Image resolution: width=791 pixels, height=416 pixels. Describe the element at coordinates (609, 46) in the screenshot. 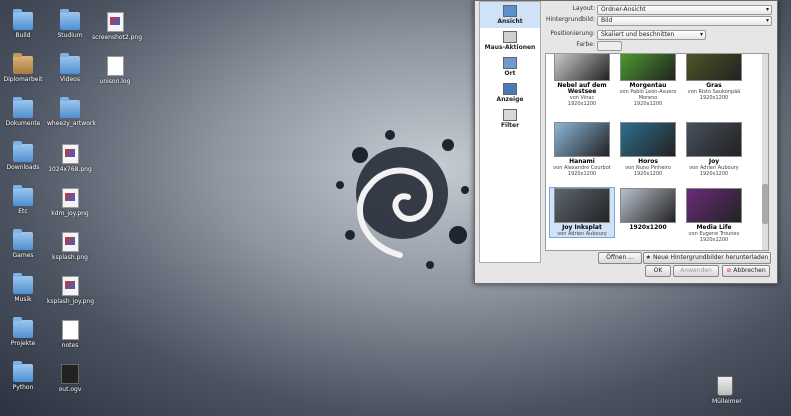

I see `color-picker-button` at that location.